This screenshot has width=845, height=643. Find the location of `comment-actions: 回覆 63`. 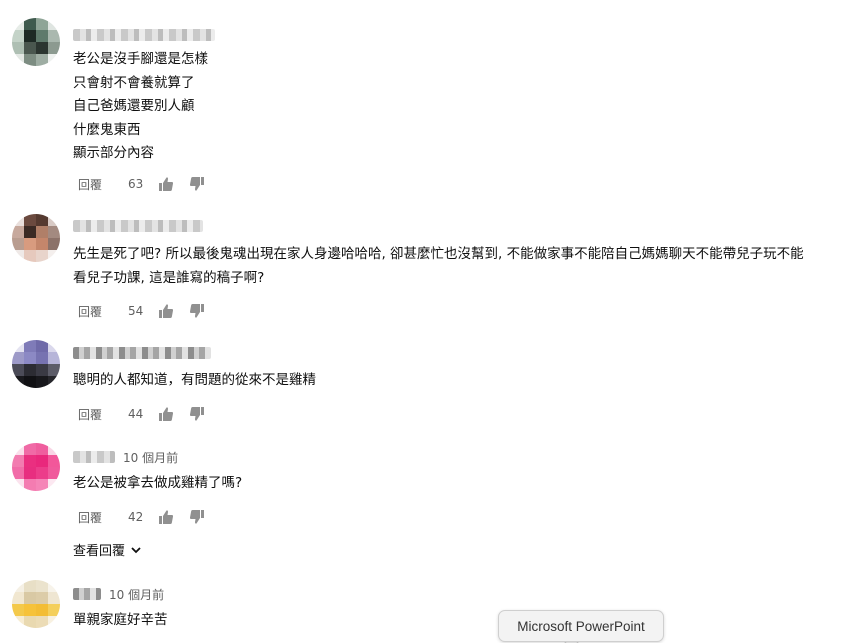

comment-actions: 回覆 63 is located at coordinates (149, 184).